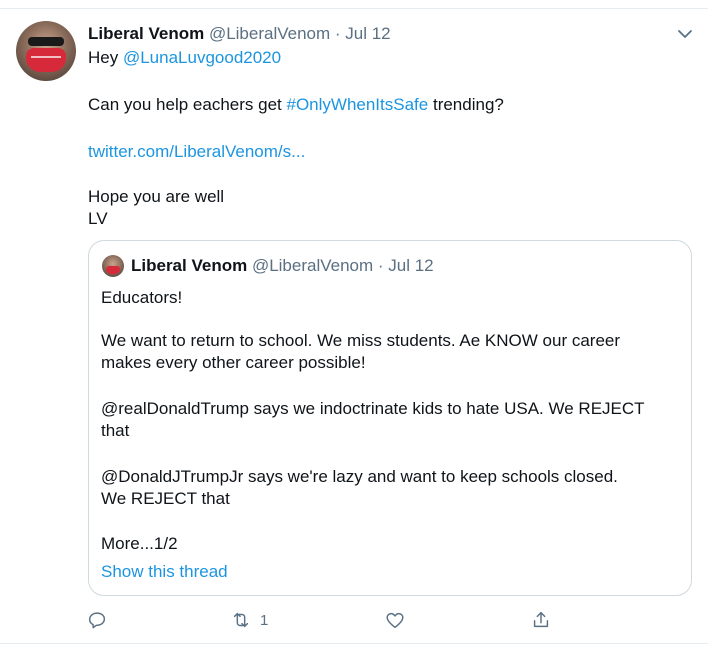  I want to click on avatar-mask, so click(46, 60).